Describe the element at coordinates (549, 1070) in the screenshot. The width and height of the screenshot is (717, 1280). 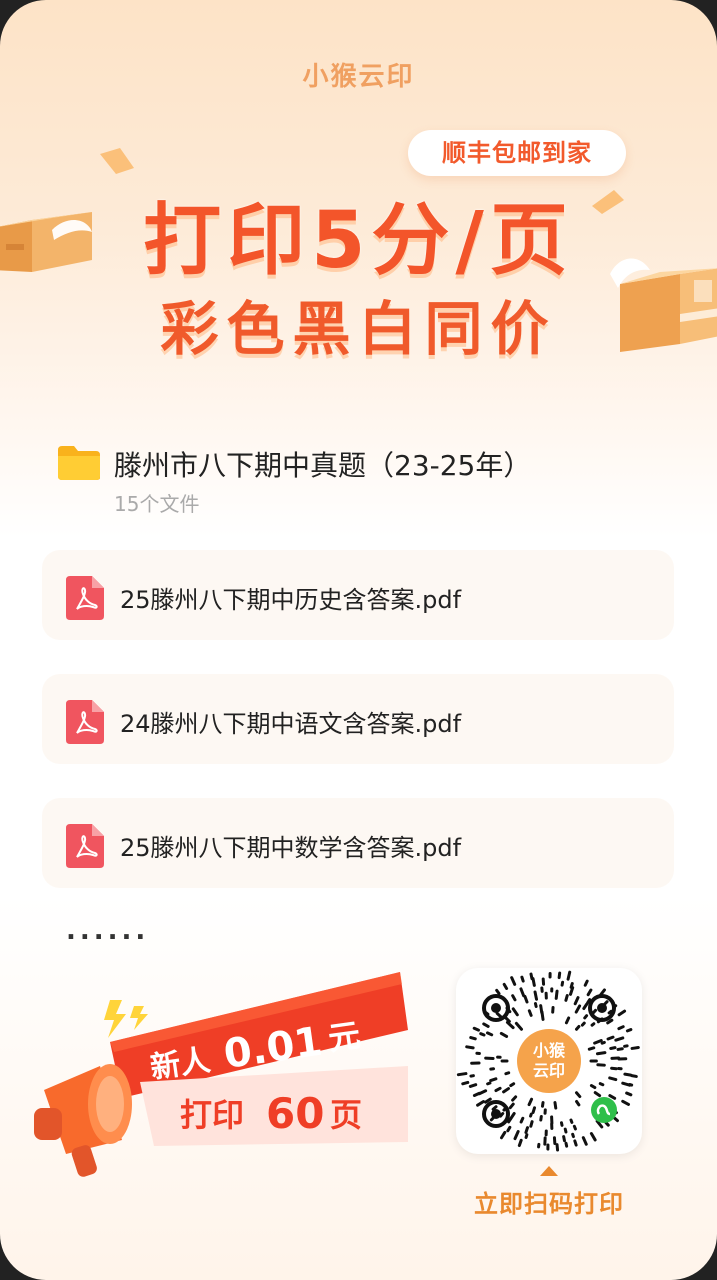
I see `qr-logo-text-2: 云印` at that location.